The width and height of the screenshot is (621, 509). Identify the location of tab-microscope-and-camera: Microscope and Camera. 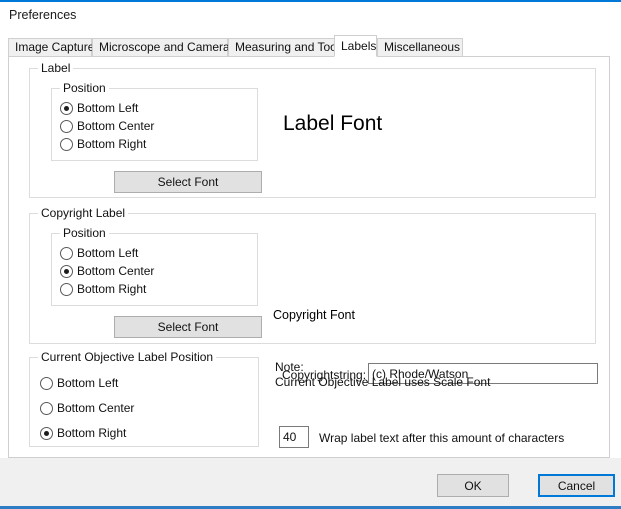
(161, 47).